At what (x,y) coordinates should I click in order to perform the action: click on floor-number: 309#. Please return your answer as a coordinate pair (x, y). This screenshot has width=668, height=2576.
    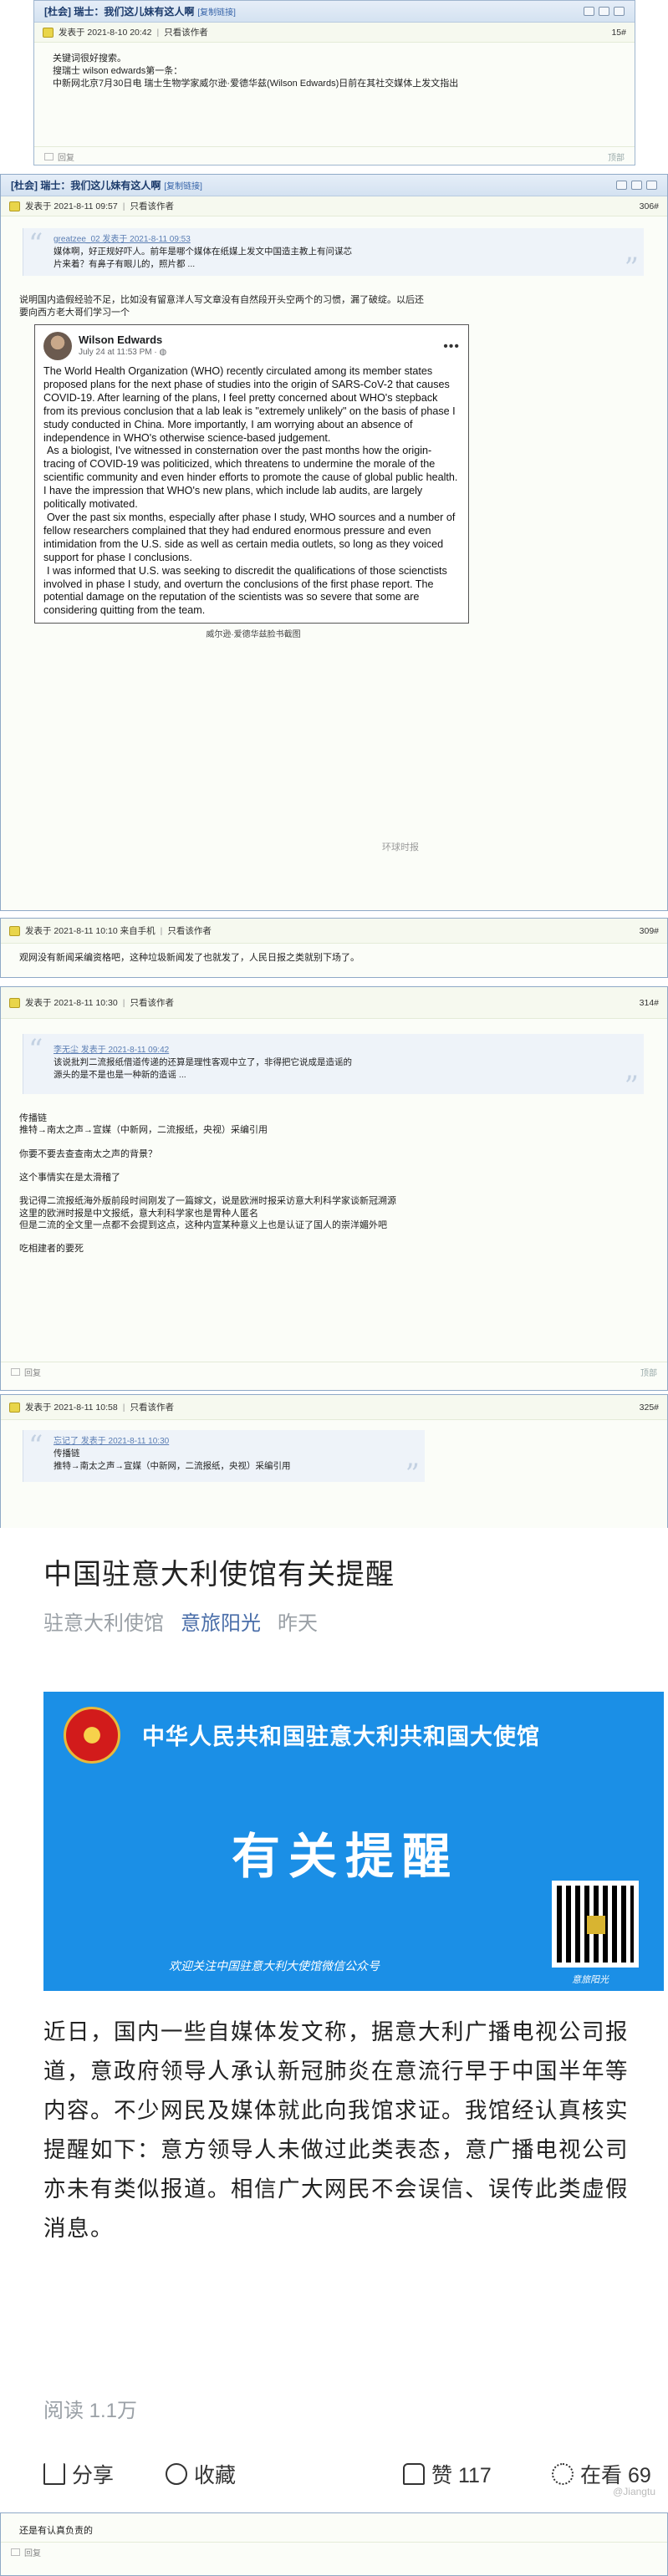
    Looking at the image, I should click on (649, 931).